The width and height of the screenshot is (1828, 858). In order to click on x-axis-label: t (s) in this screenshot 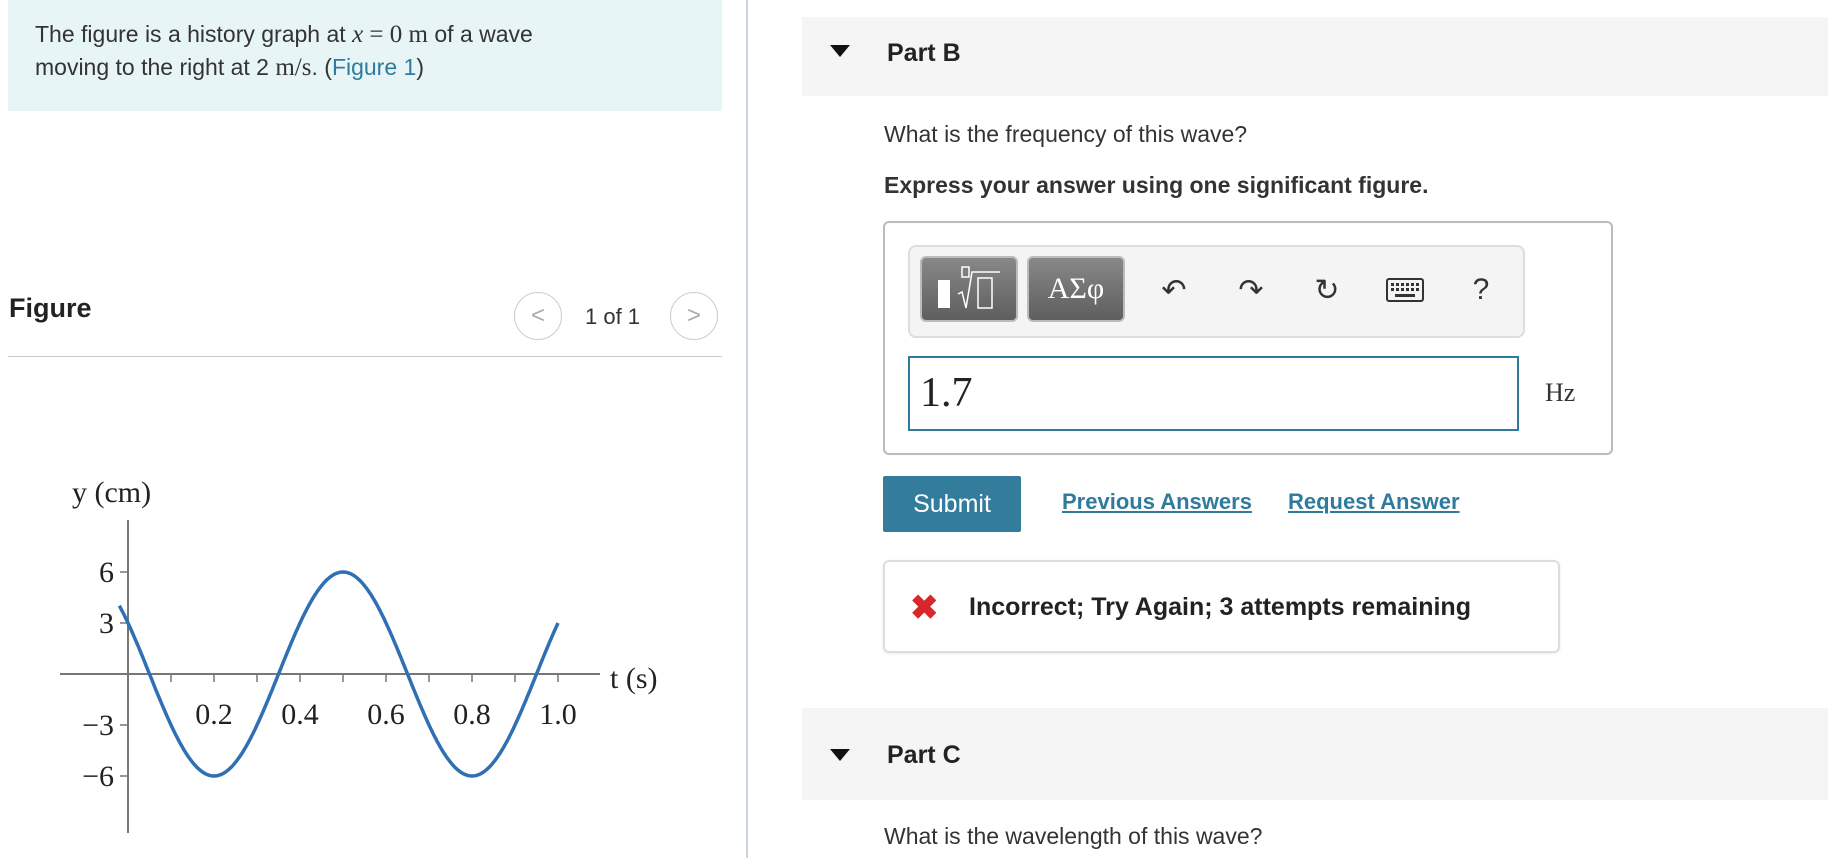, I will do `click(634, 678)`.